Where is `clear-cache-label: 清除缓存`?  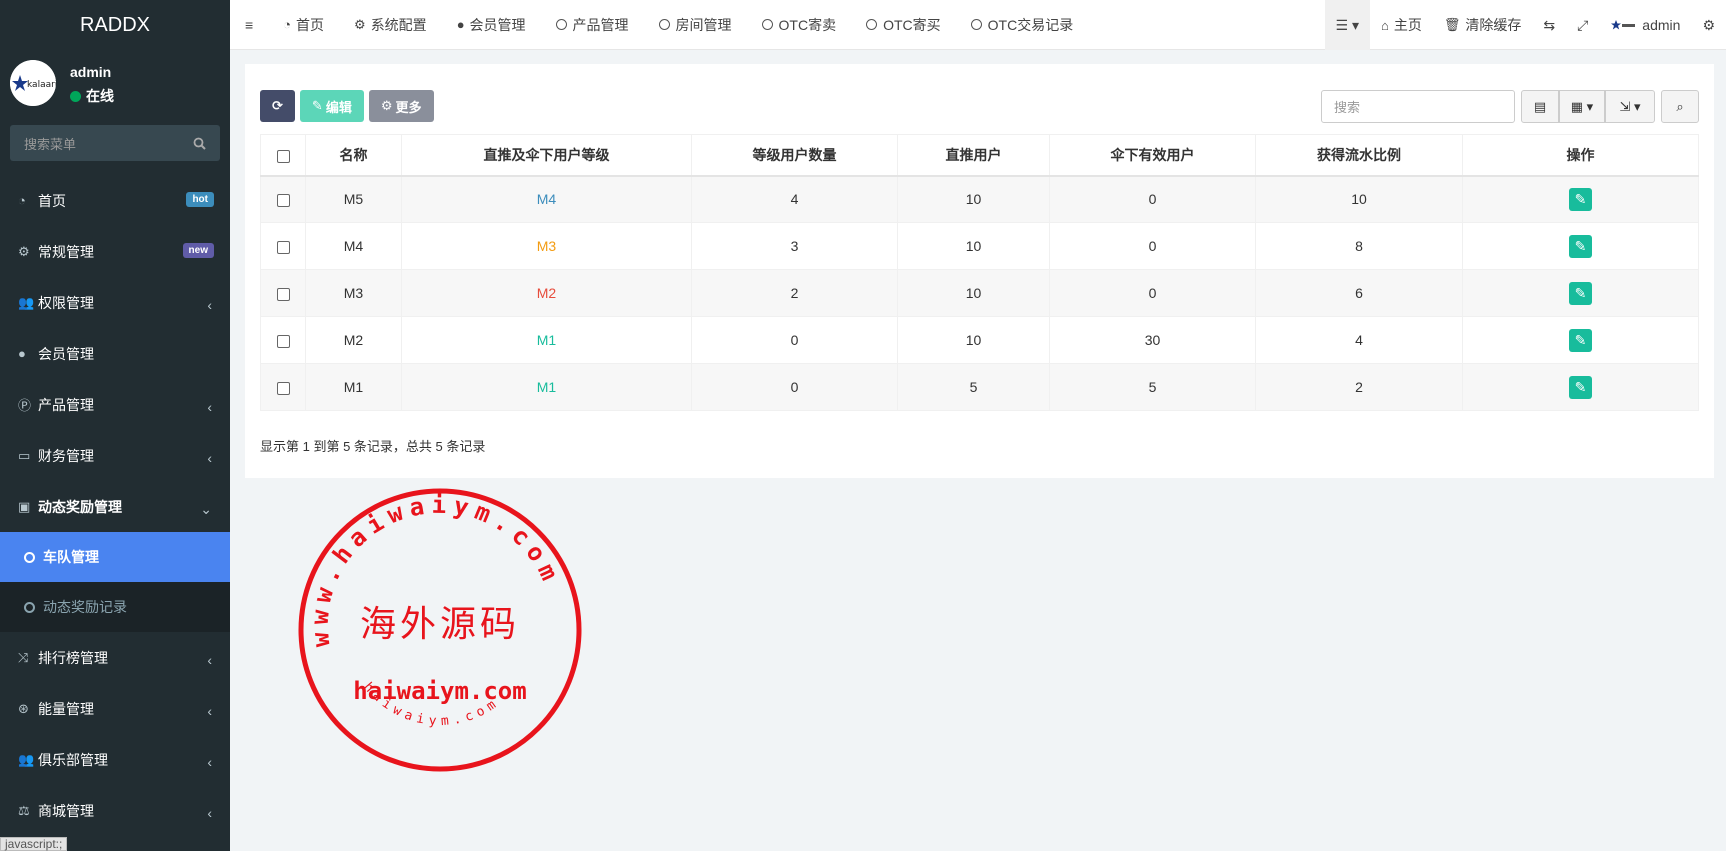
clear-cache-label: 清除缓存 is located at coordinates (1493, 25).